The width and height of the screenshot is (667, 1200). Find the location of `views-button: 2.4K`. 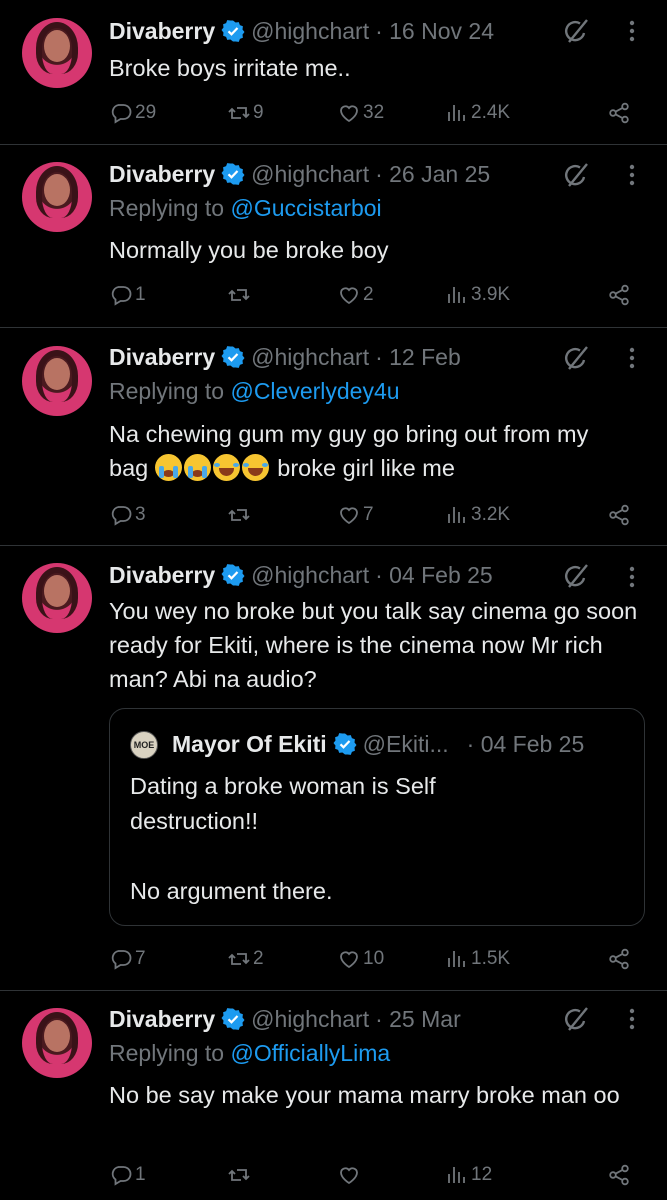

views-button: 2.4K is located at coordinates (477, 113).